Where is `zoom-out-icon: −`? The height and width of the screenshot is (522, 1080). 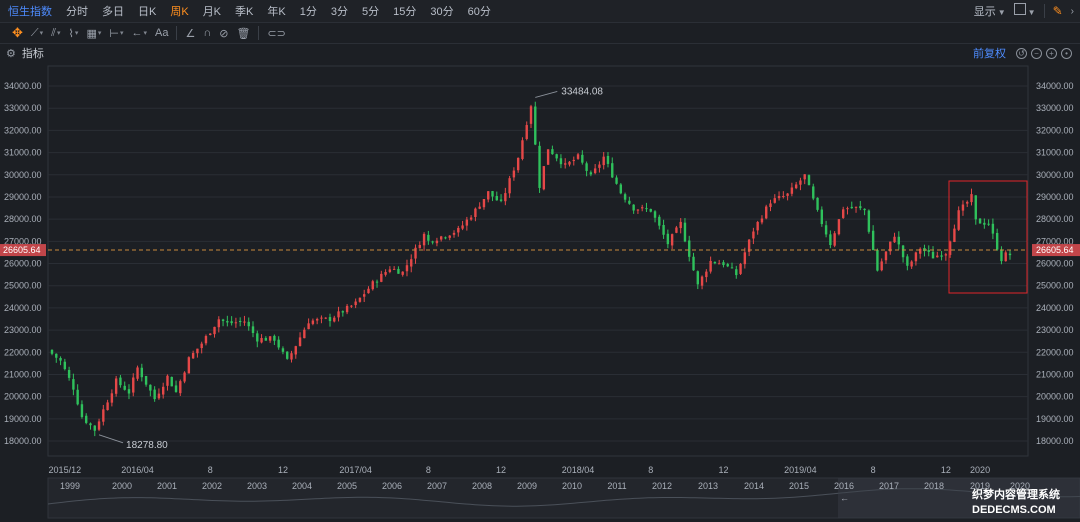
zoom-out-icon: − is located at coordinates (1036, 53).